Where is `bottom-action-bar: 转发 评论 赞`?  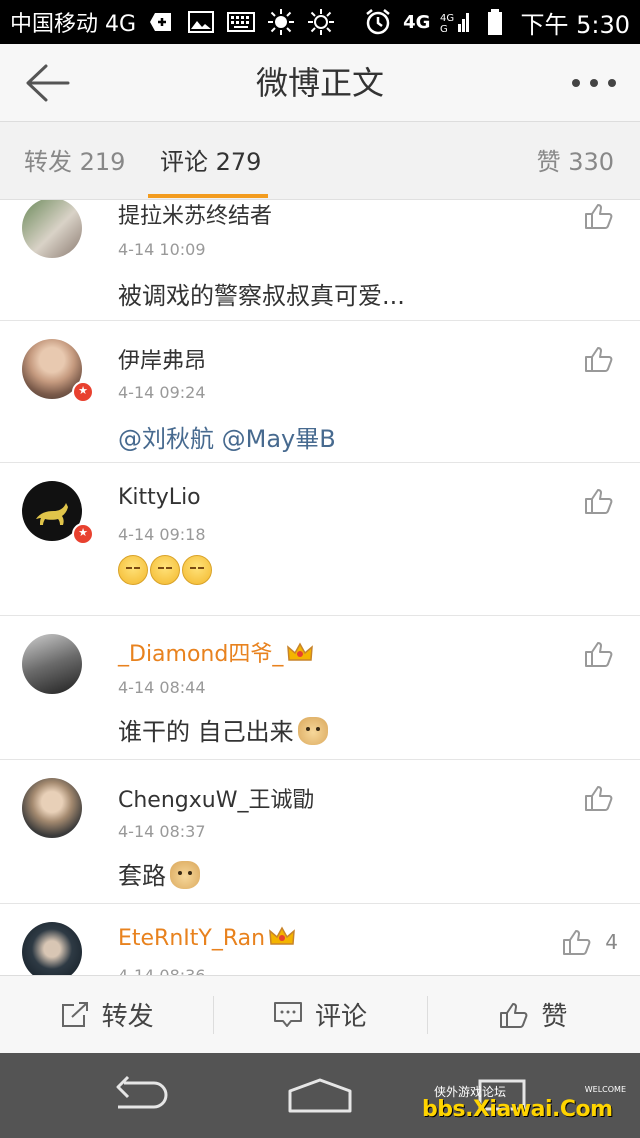 bottom-action-bar: 转发 评论 赞 is located at coordinates (320, 1014).